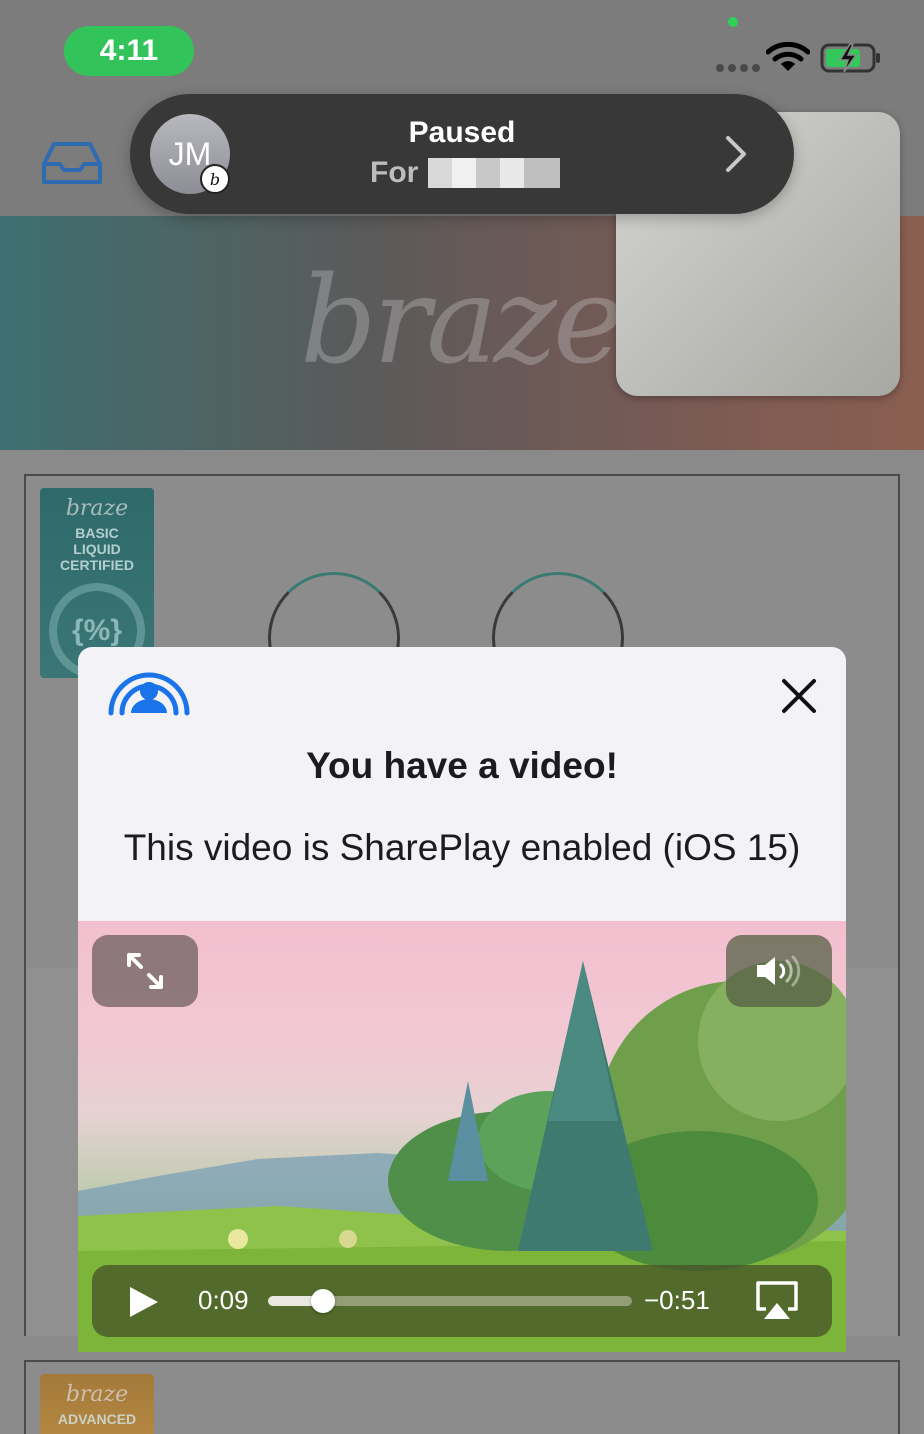  What do you see at coordinates (733, 22) in the screenshot?
I see `privacy-indicator-dot` at bounding box center [733, 22].